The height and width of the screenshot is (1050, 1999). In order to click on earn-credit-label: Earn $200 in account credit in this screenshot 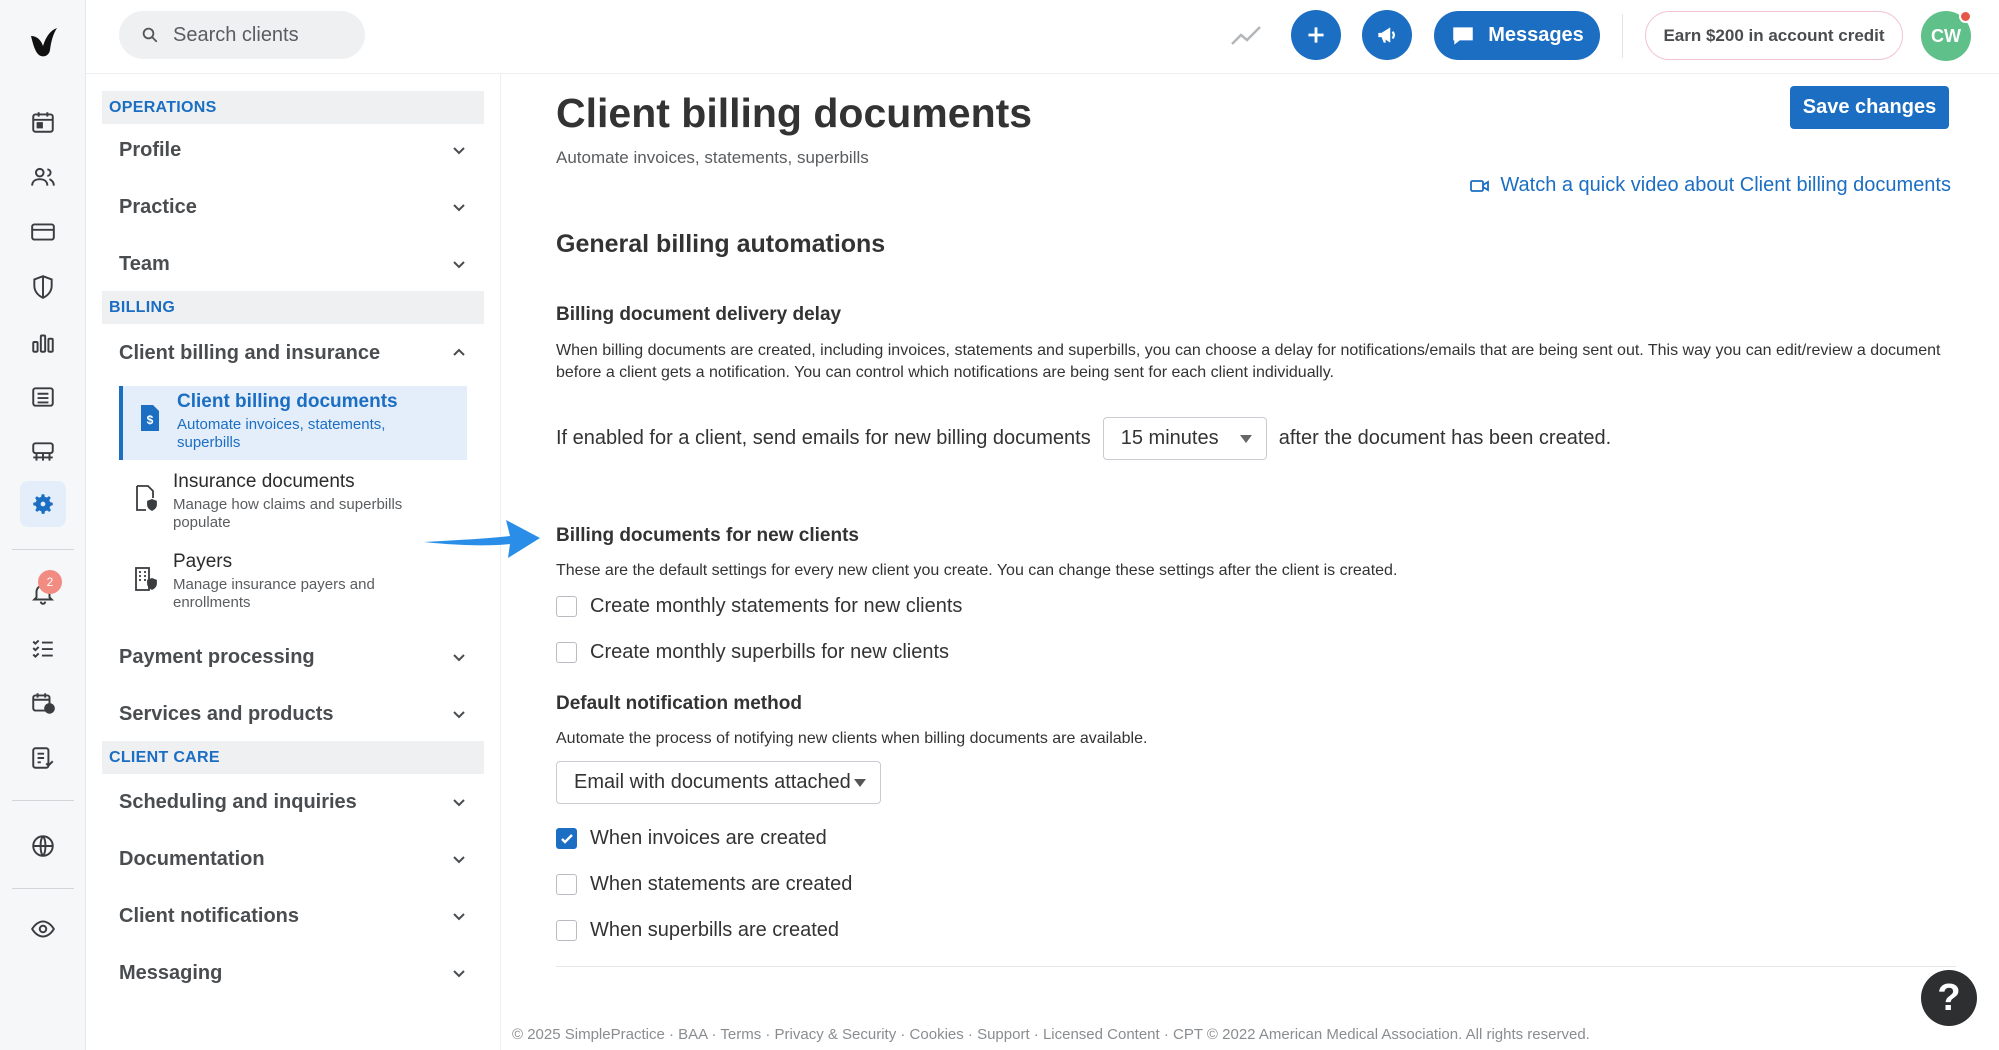, I will do `click(1774, 35)`.